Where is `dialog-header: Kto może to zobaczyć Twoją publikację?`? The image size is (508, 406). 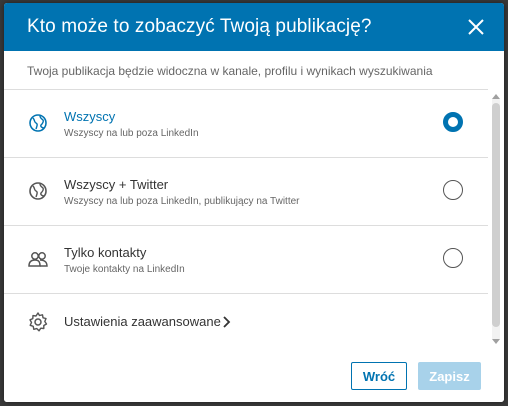
dialog-header: Kto może to zobaczyć Twoją publikację? is located at coordinates (254, 27).